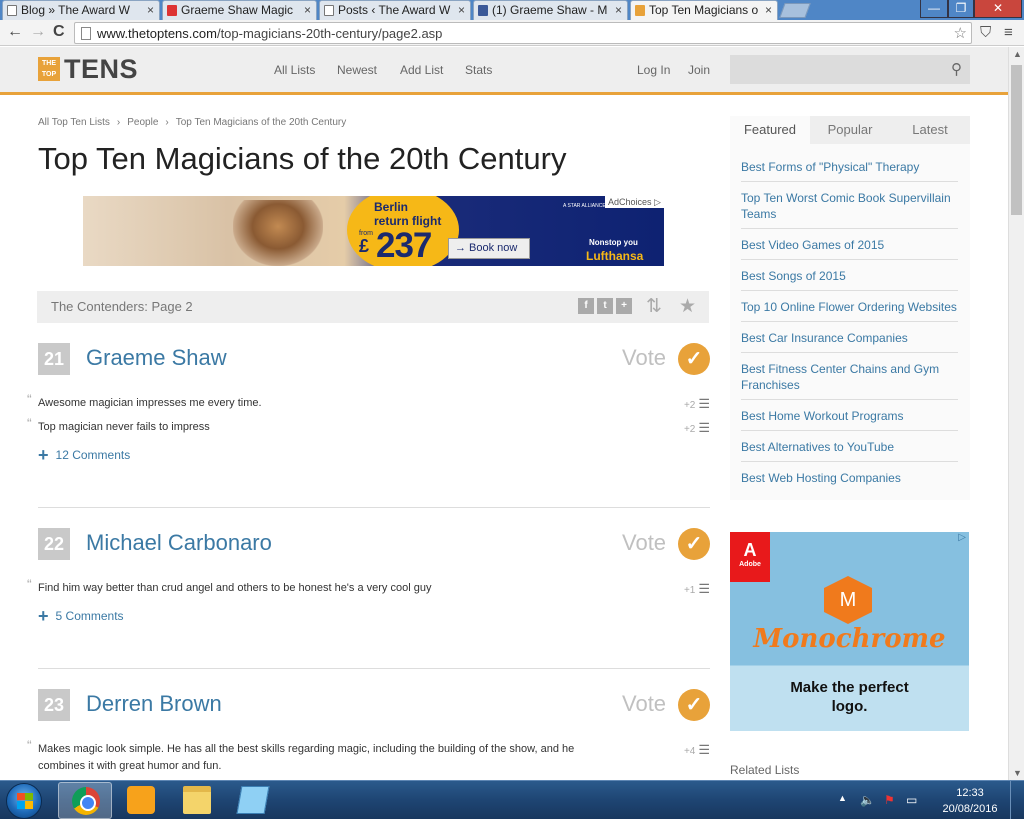  What do you see at coordinates (653, 70) in the screenshot?
I see `login-link: Log In` at bounding box center [653, 70].